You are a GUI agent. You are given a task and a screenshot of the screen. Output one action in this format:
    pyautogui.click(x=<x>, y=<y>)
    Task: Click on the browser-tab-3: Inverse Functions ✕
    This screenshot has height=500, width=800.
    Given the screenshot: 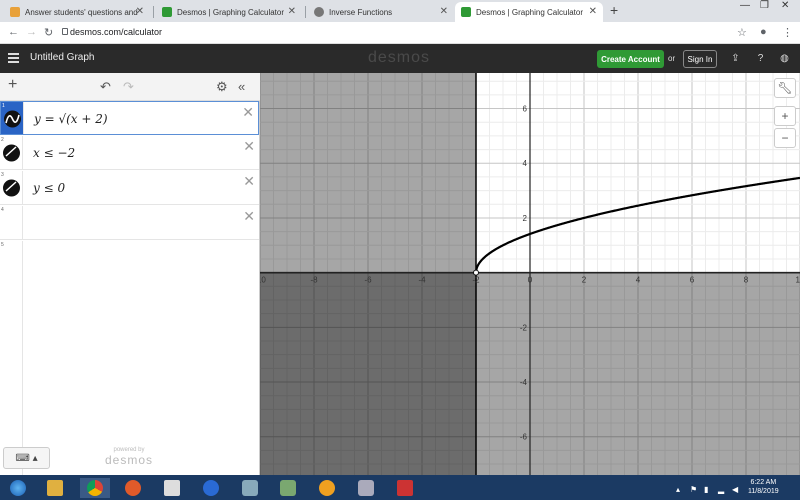 What is the action you would take?
    pyautogui.click(x=381, y=12)
    